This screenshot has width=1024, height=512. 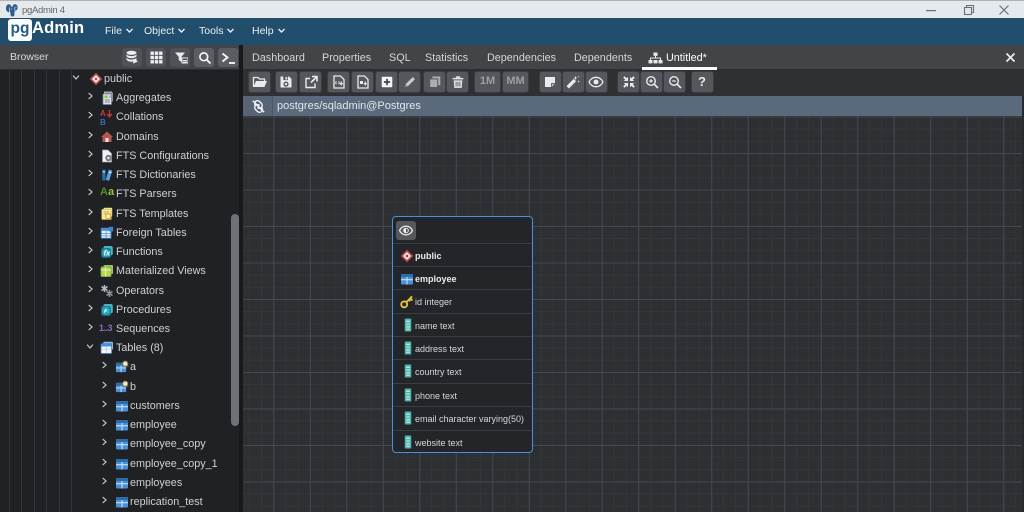 What do you see at coordinates (107, 252) in the screenshot?
I see `svg-text: fx` at bounding box center [107, 252].